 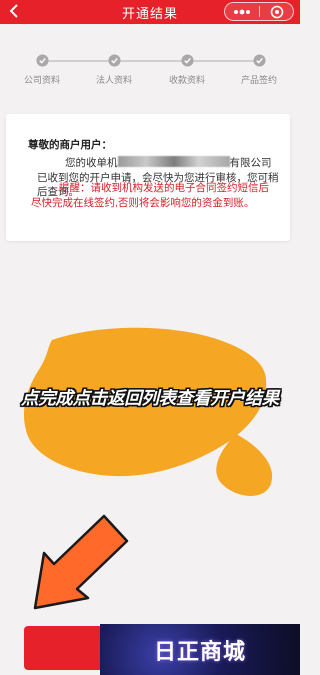 I want to click on arrow-pointer, so click(x=81, y=562).